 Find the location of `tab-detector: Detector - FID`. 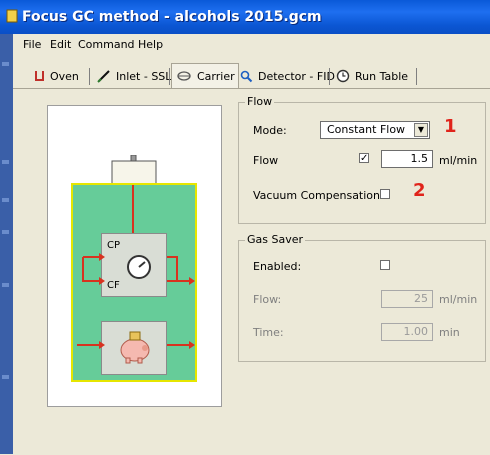

tab-detector: Detector - FID is located at coordinates (287, 76).